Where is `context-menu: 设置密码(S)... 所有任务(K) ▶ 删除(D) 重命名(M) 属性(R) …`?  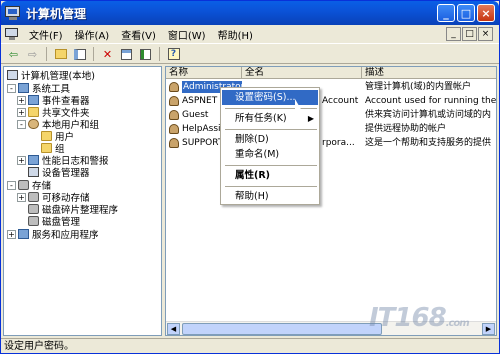 context-menu: 设置密码(S)... 所有任务(K) ▶ 删除(D) 重命名(M) 属性(R) … is located at coordinates (270, 146).